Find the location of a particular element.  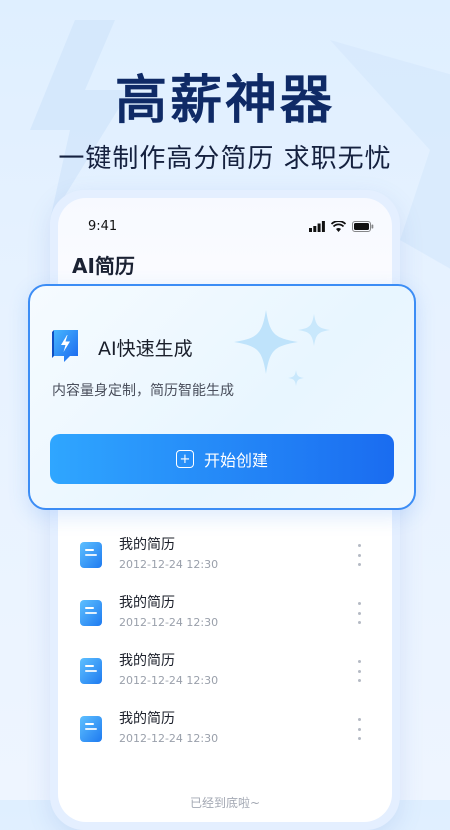

battery-icon is located at coordinates (363, 226).